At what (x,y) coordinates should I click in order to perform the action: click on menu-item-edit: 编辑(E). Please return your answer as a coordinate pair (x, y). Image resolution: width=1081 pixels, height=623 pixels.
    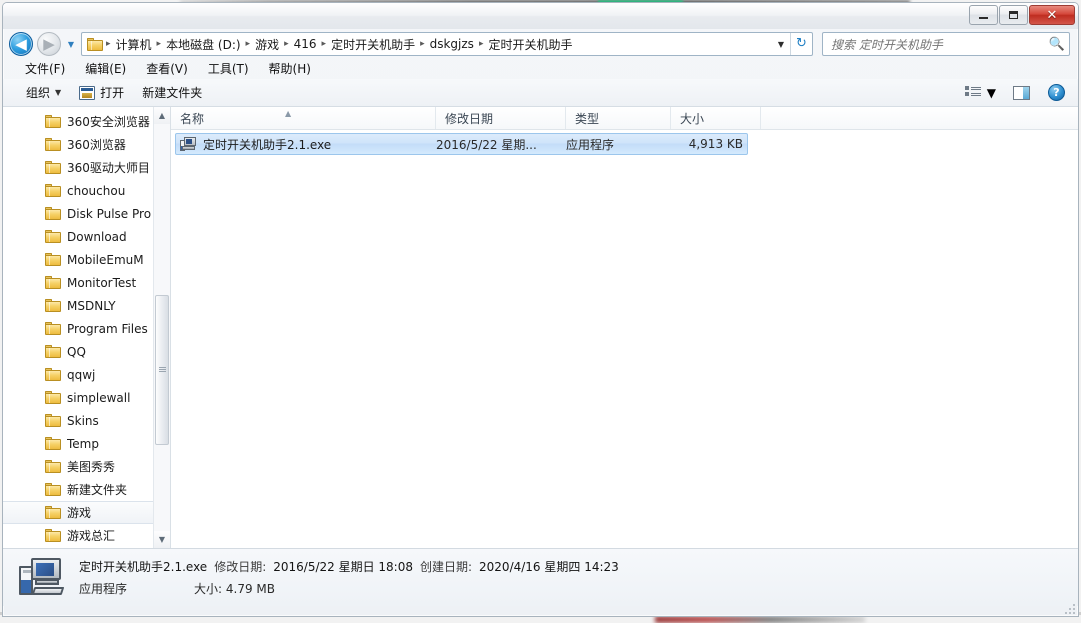
    Looking at the image, I should click on (105, 69).